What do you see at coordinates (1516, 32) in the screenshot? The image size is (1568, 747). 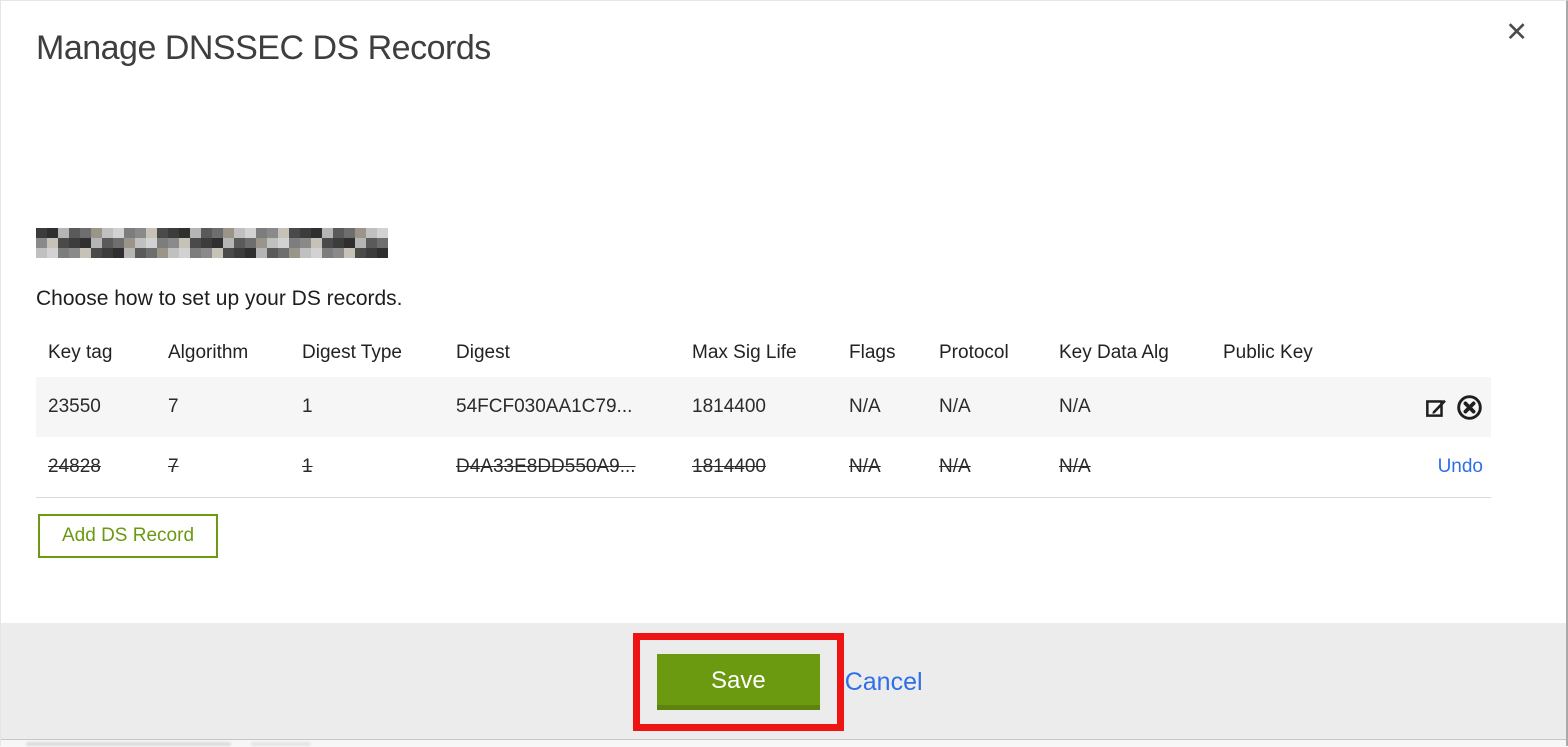 I see `close-icon: ✕` at bounding box center [1516, 32].